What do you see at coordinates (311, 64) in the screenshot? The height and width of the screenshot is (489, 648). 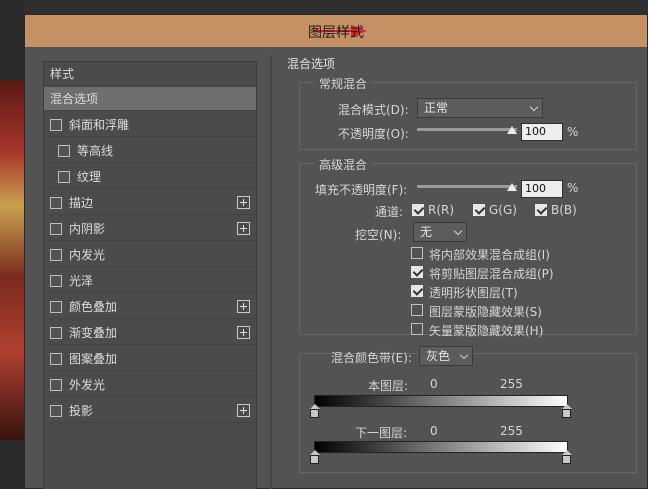 I see `blend-options-title: 混合选项` at bounding box center [311, 64].